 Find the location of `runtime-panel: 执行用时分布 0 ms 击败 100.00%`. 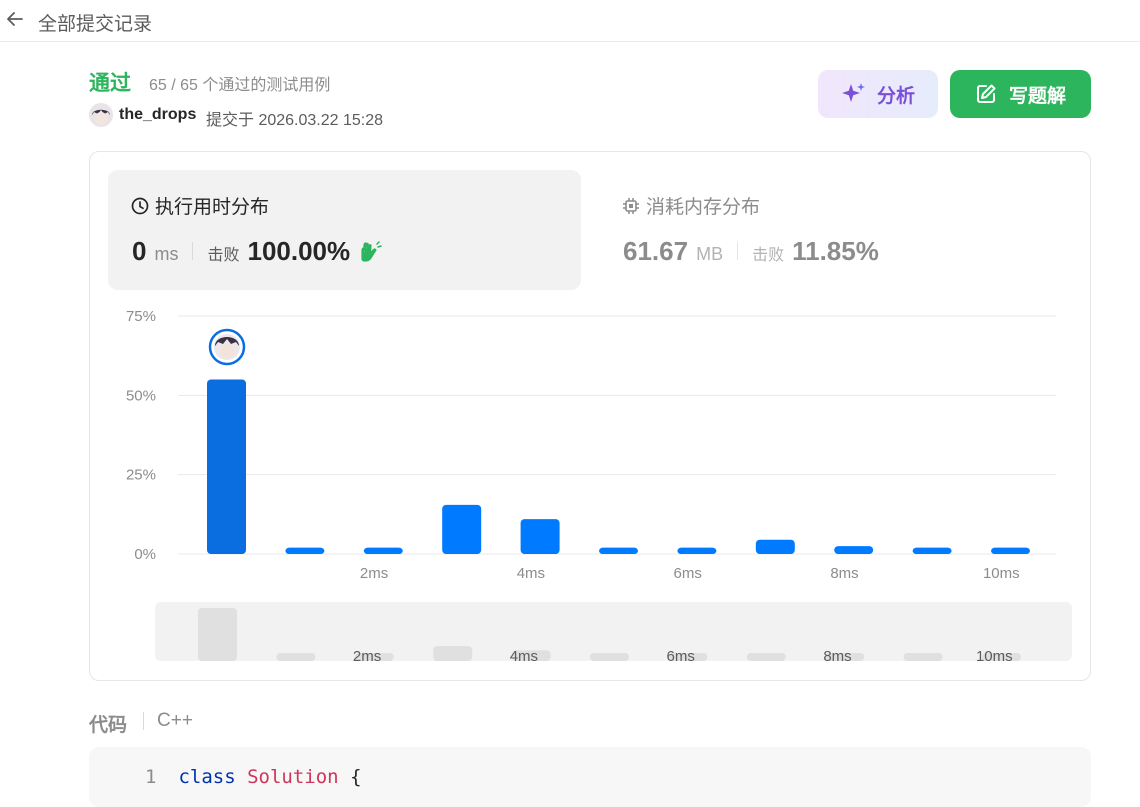

runtime-panel: 执行用时分布 0 ms 击败 100.00% is located at coordinates (344, 230).